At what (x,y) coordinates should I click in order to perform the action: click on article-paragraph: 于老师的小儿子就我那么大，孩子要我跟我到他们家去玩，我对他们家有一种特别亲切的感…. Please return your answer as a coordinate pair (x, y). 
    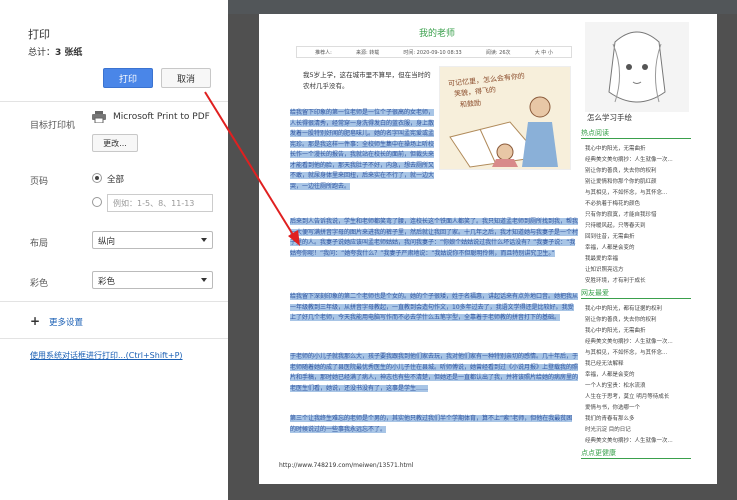
    Looking at the image, I should click on (434, 373).